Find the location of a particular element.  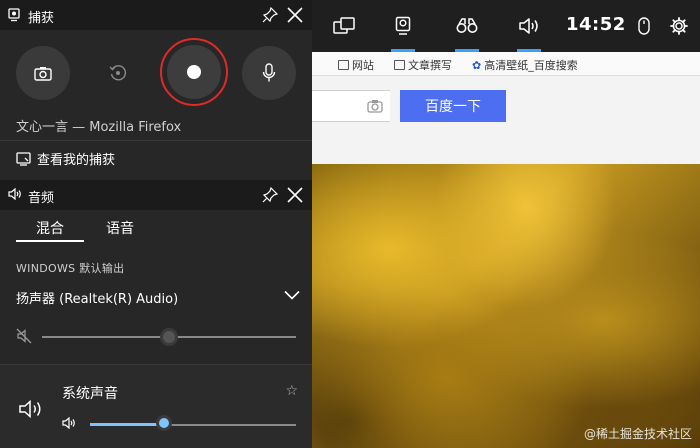

settings-button is located at coordinates (679, 26).